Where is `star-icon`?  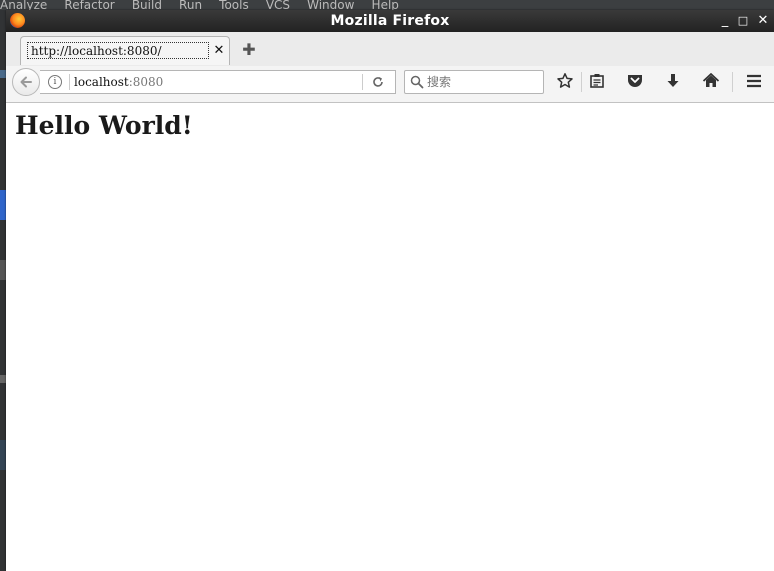
star-icon is located at coordinates (565, 80).